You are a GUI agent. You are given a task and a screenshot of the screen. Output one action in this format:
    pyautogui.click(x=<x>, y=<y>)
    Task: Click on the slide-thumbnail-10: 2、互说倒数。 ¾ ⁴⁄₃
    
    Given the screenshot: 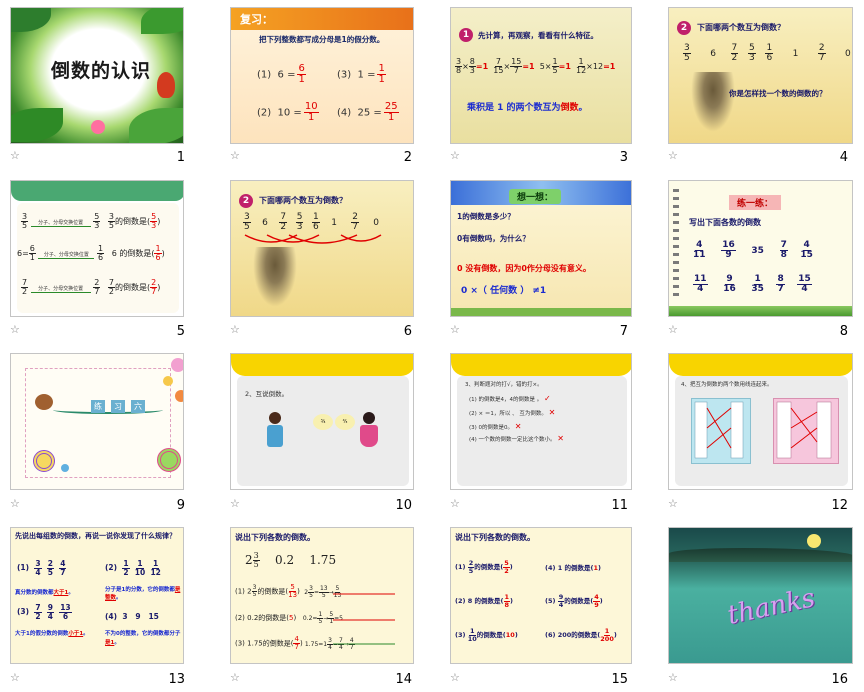 What is the action you would take?
    pyautogui.click(x=322, y=421)
    